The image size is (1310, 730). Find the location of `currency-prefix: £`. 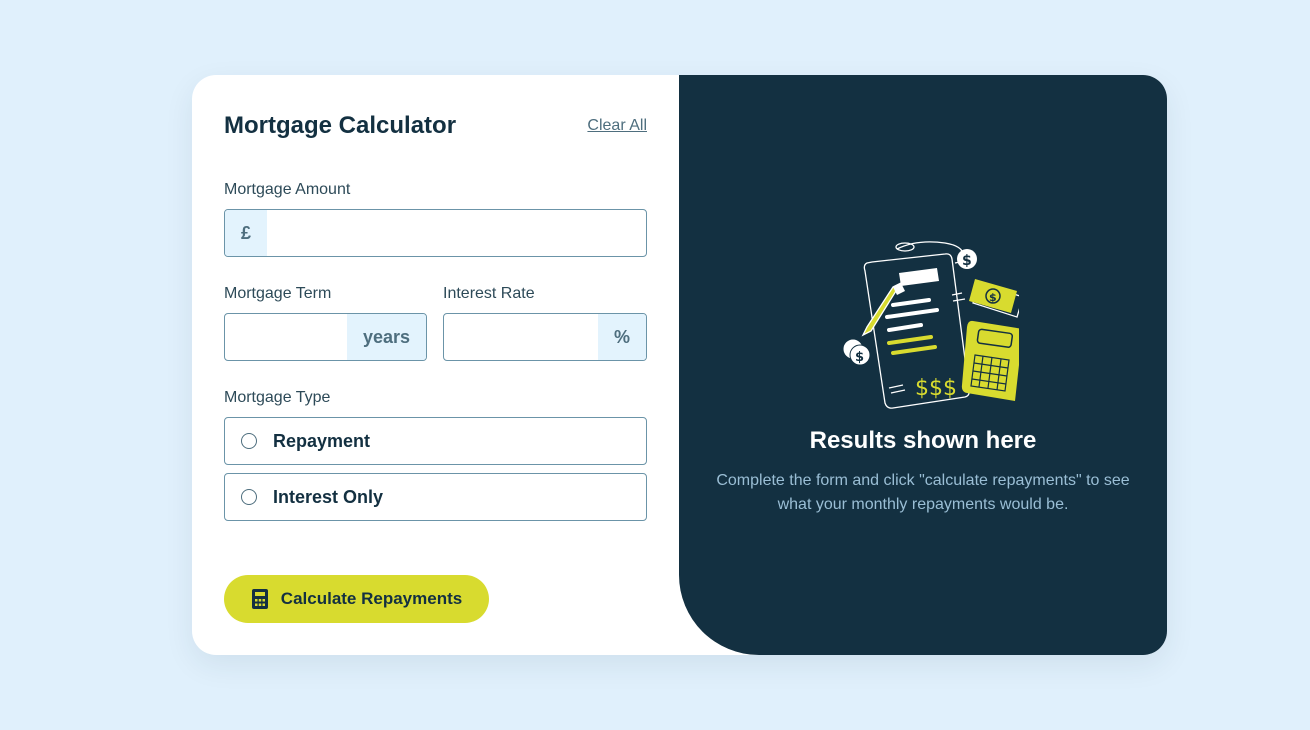

currency-prefix: £ is located at coordinates (246, 233).